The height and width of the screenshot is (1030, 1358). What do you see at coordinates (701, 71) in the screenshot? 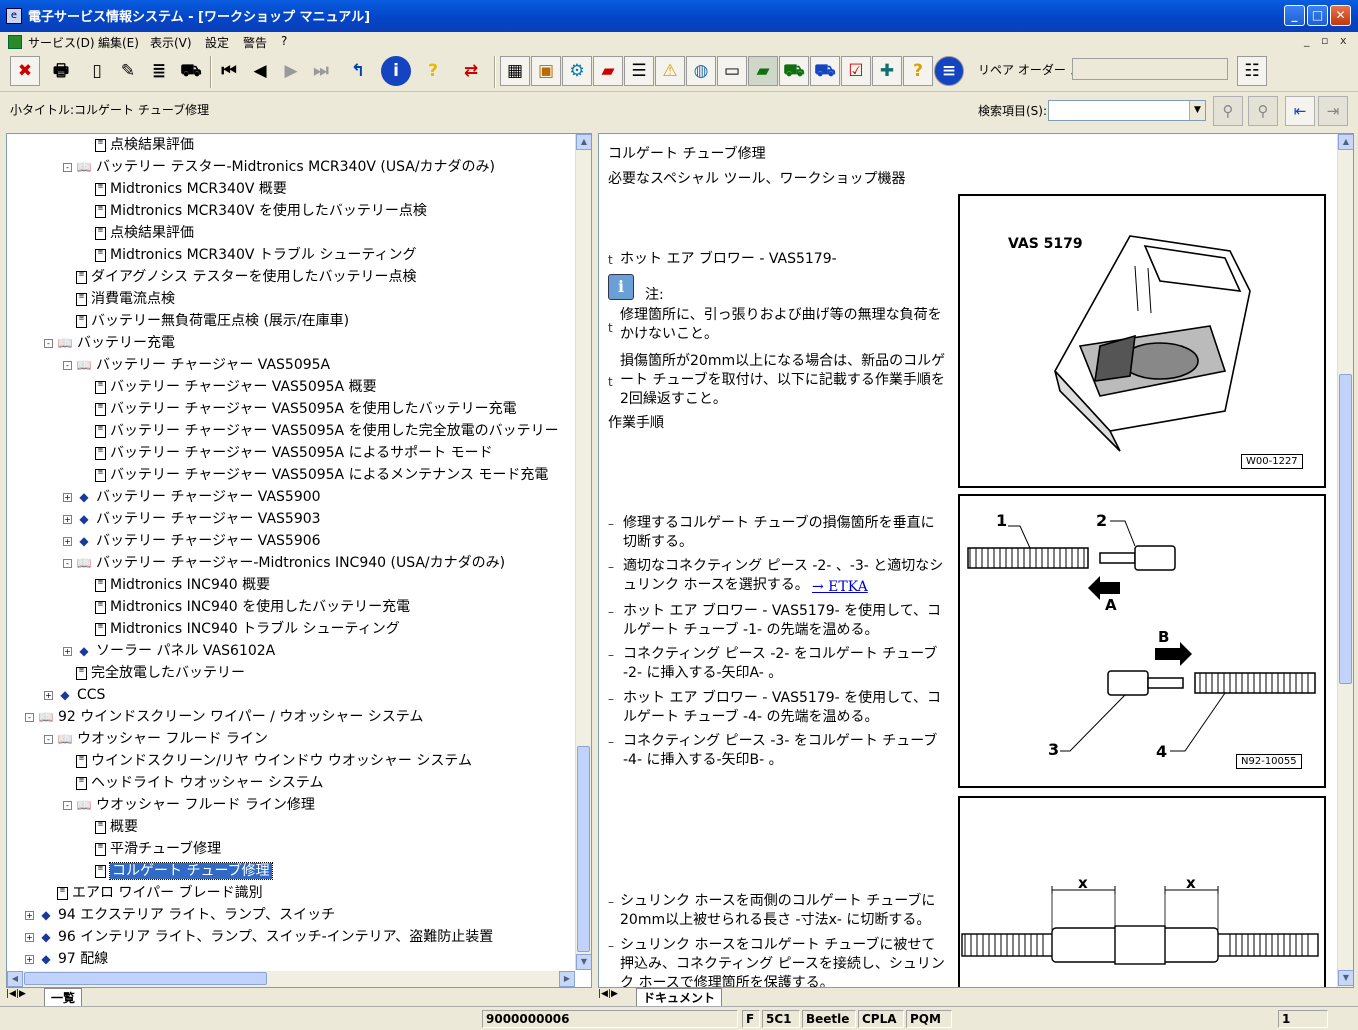
I see `globe-icon: ◍` at bounding box center [701, 71].